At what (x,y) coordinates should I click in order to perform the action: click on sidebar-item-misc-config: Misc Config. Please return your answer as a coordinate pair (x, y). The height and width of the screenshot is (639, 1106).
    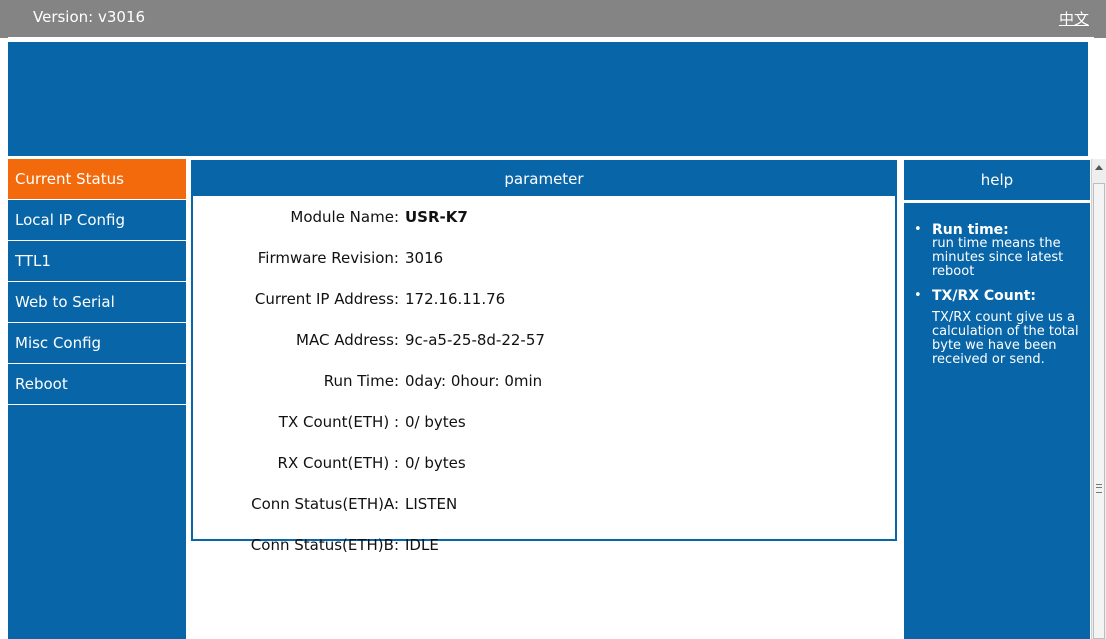
    Looking at the image, I should click on (97, 343).